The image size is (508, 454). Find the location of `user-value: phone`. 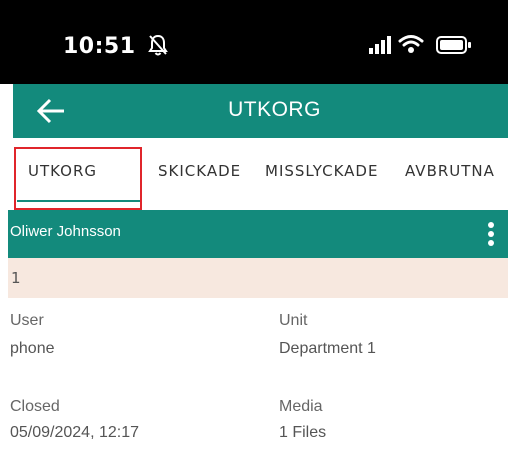

user-value: phone is located at coordinates (32, 348).